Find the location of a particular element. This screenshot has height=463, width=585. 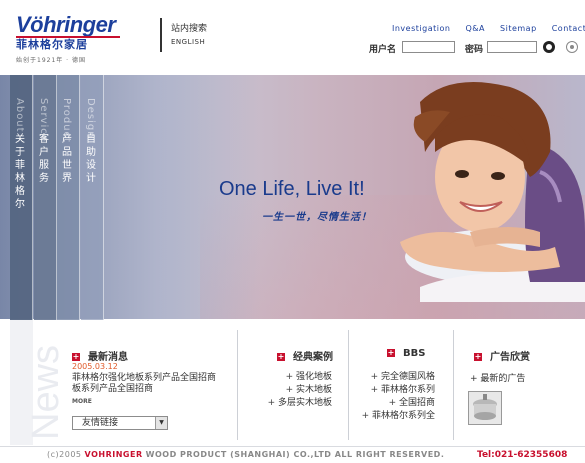

tab-service: Service 客户服务 is located at coordinates (45, 197).